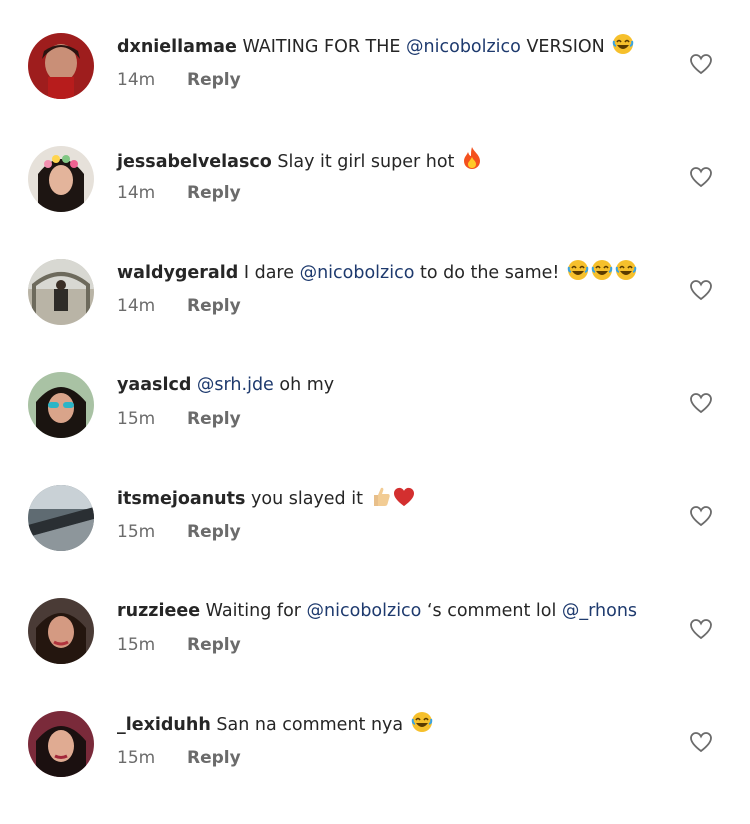 This screenshot has width=750, height=824. Describe the element at coordinates (562, 47) in the screenshot. I see `comment-body: VERSION` at that location.